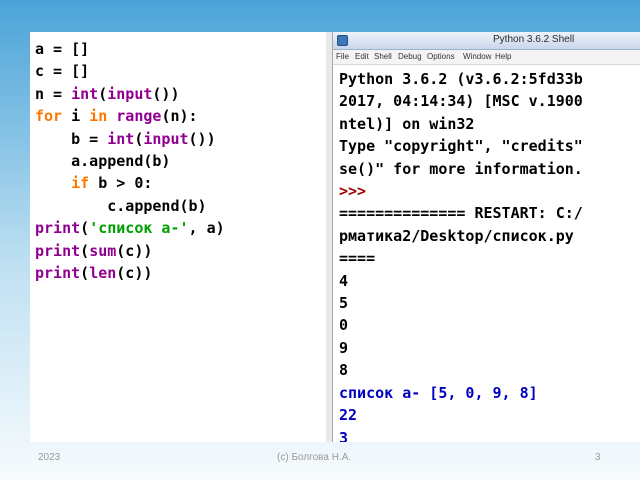 Image resolution: width=640 pixels, height=480 pixels. Describe the element at coordinates (342, 56) in the screenshot. I see `menu-item-file: File` at that location.